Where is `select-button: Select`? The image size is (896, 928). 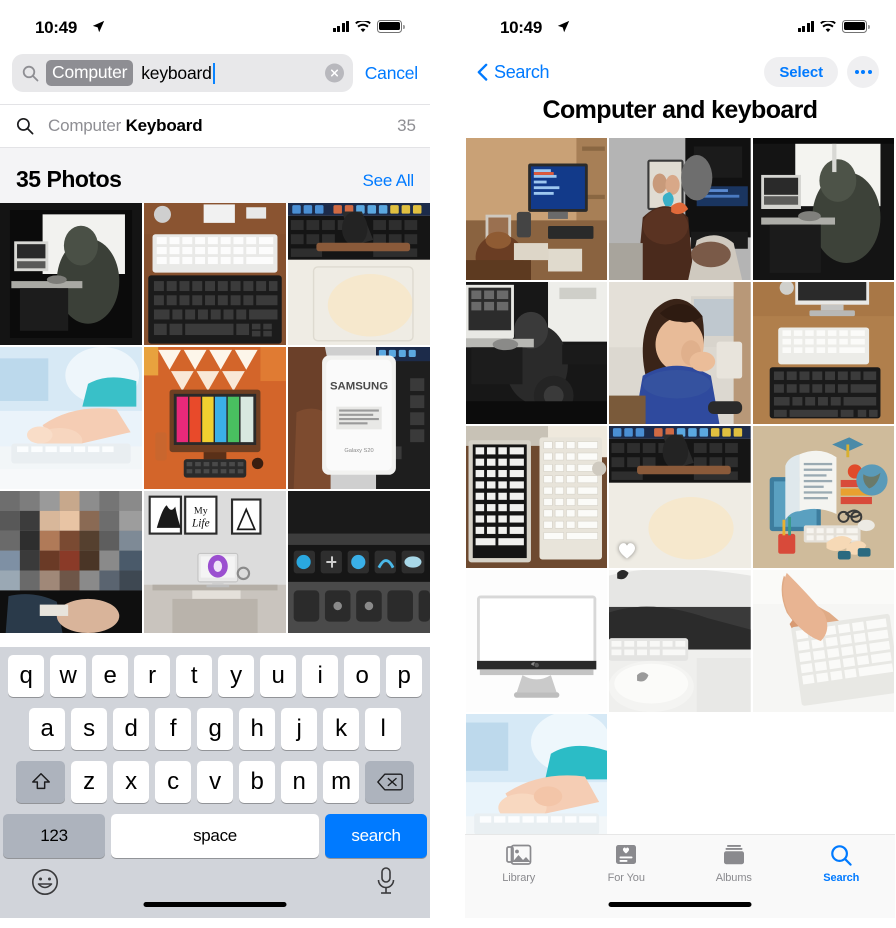 select-button: Select is located at coordinates (801, 72).